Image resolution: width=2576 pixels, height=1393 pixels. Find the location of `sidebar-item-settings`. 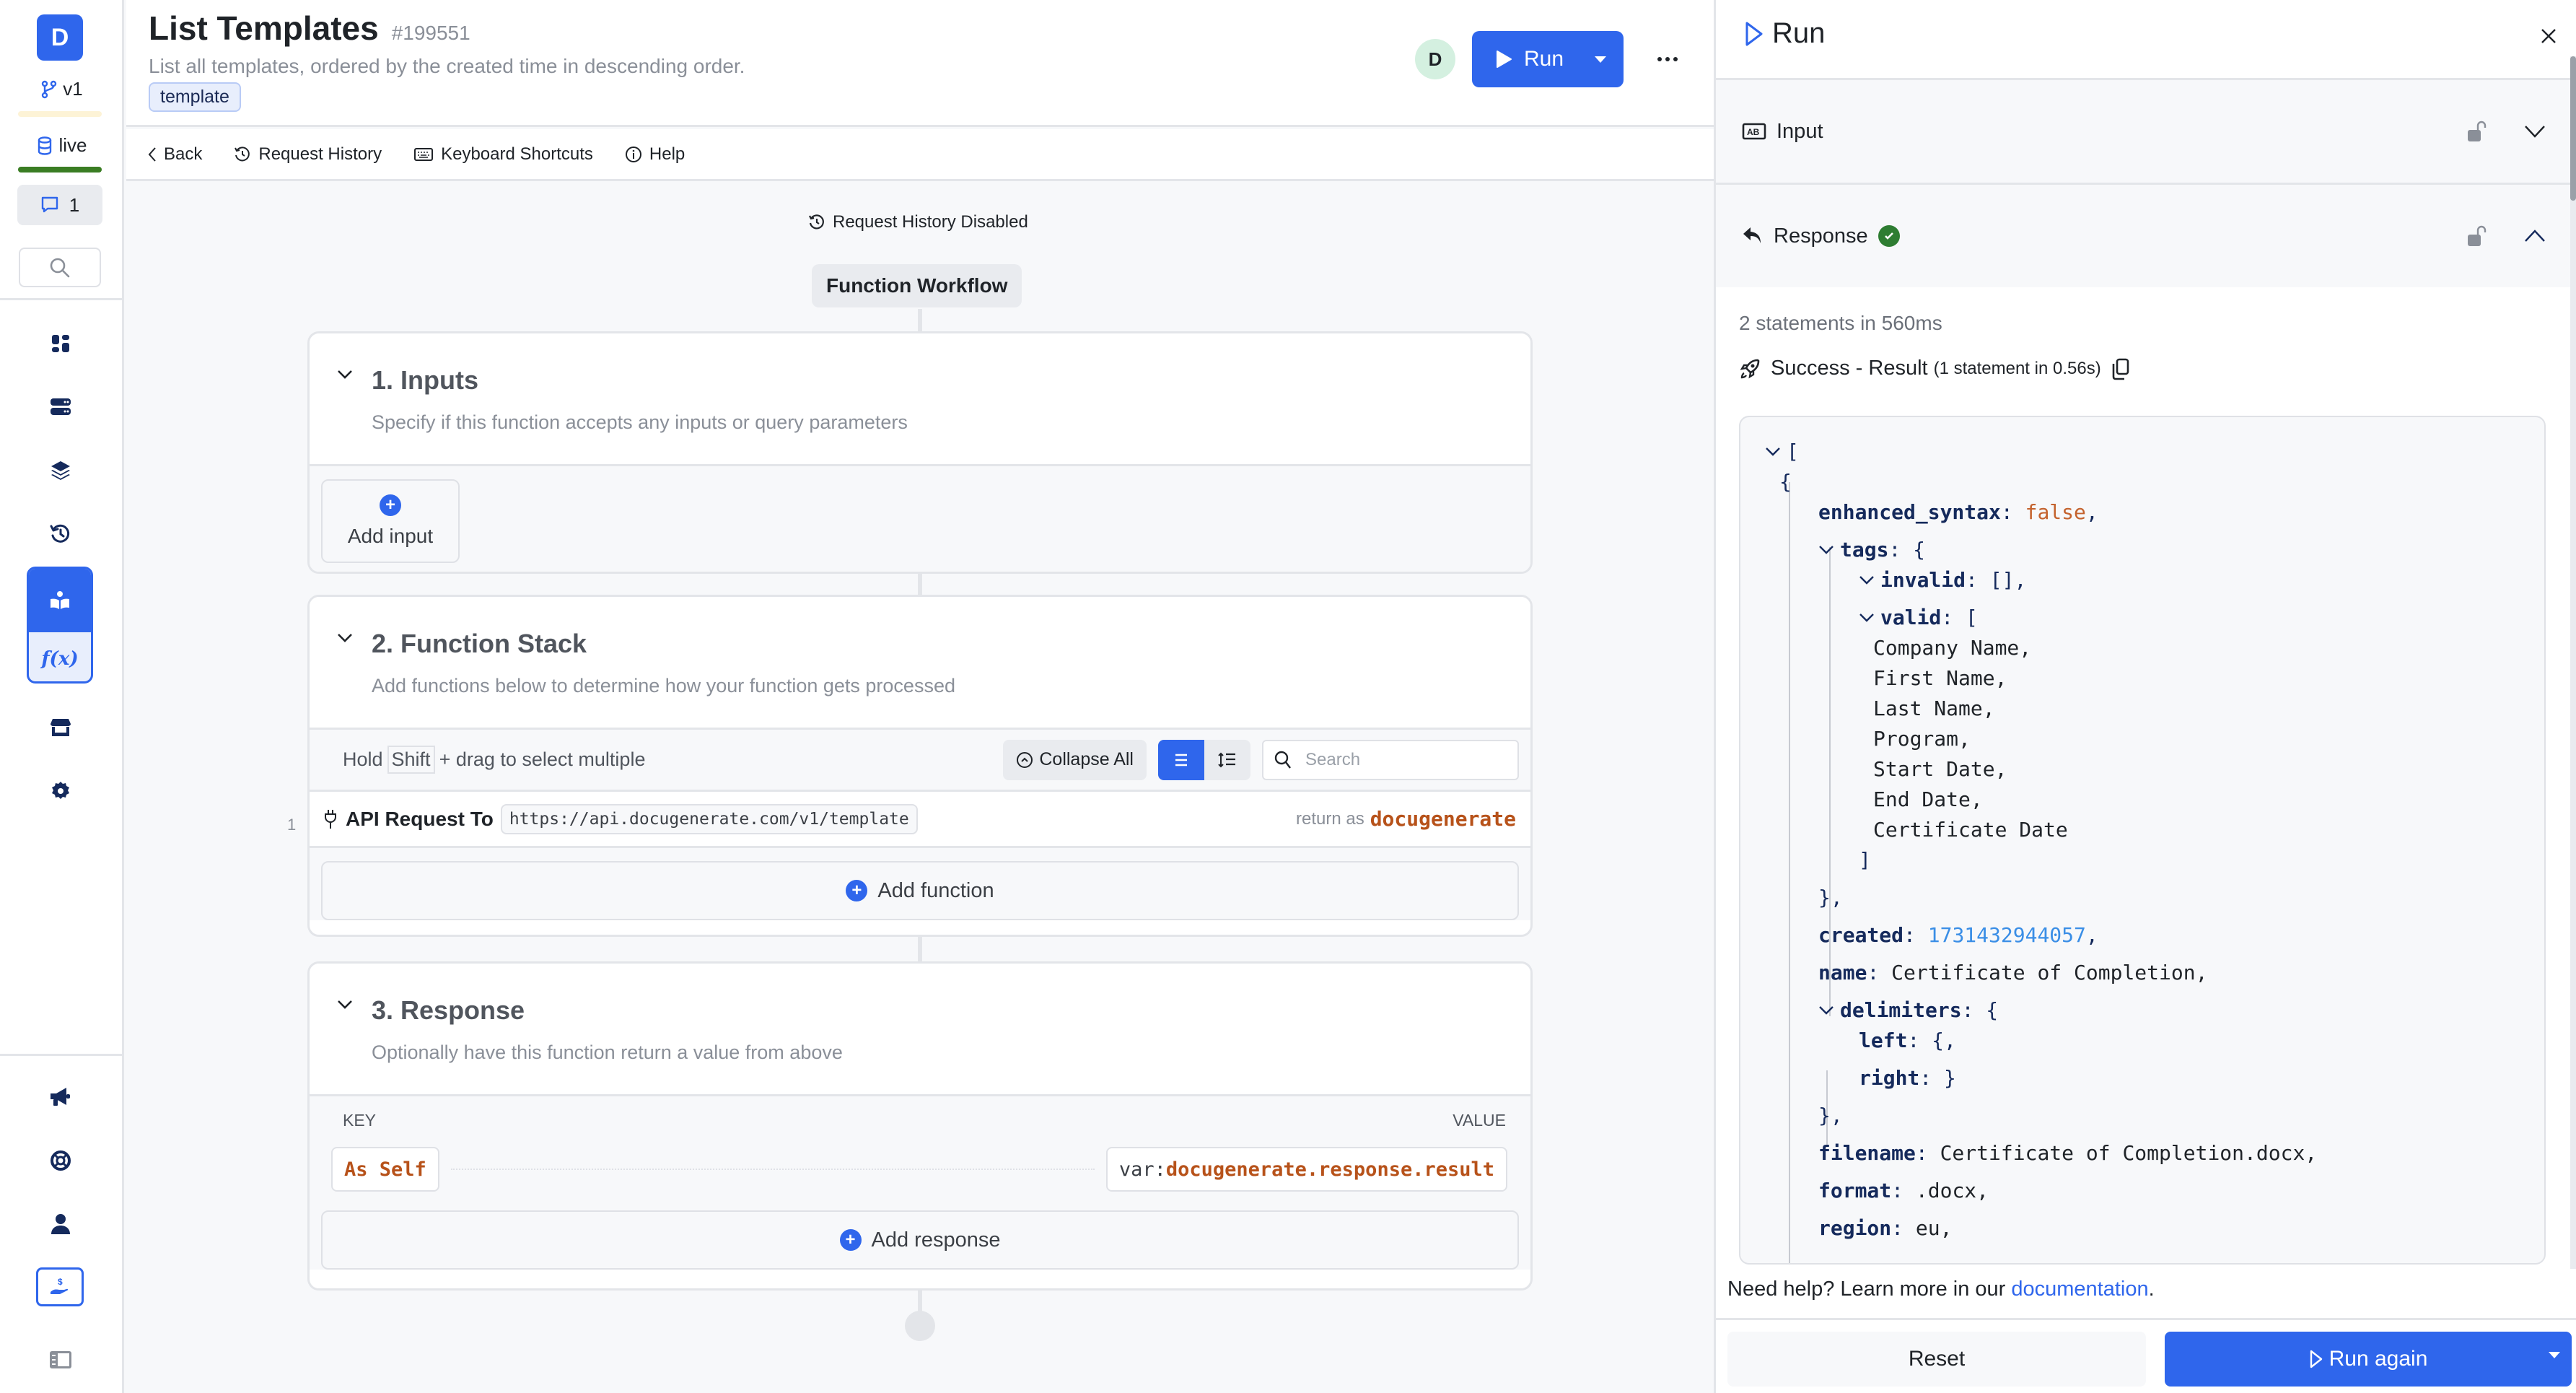

sidebar-item-settings is located at coordinates (60, 791).